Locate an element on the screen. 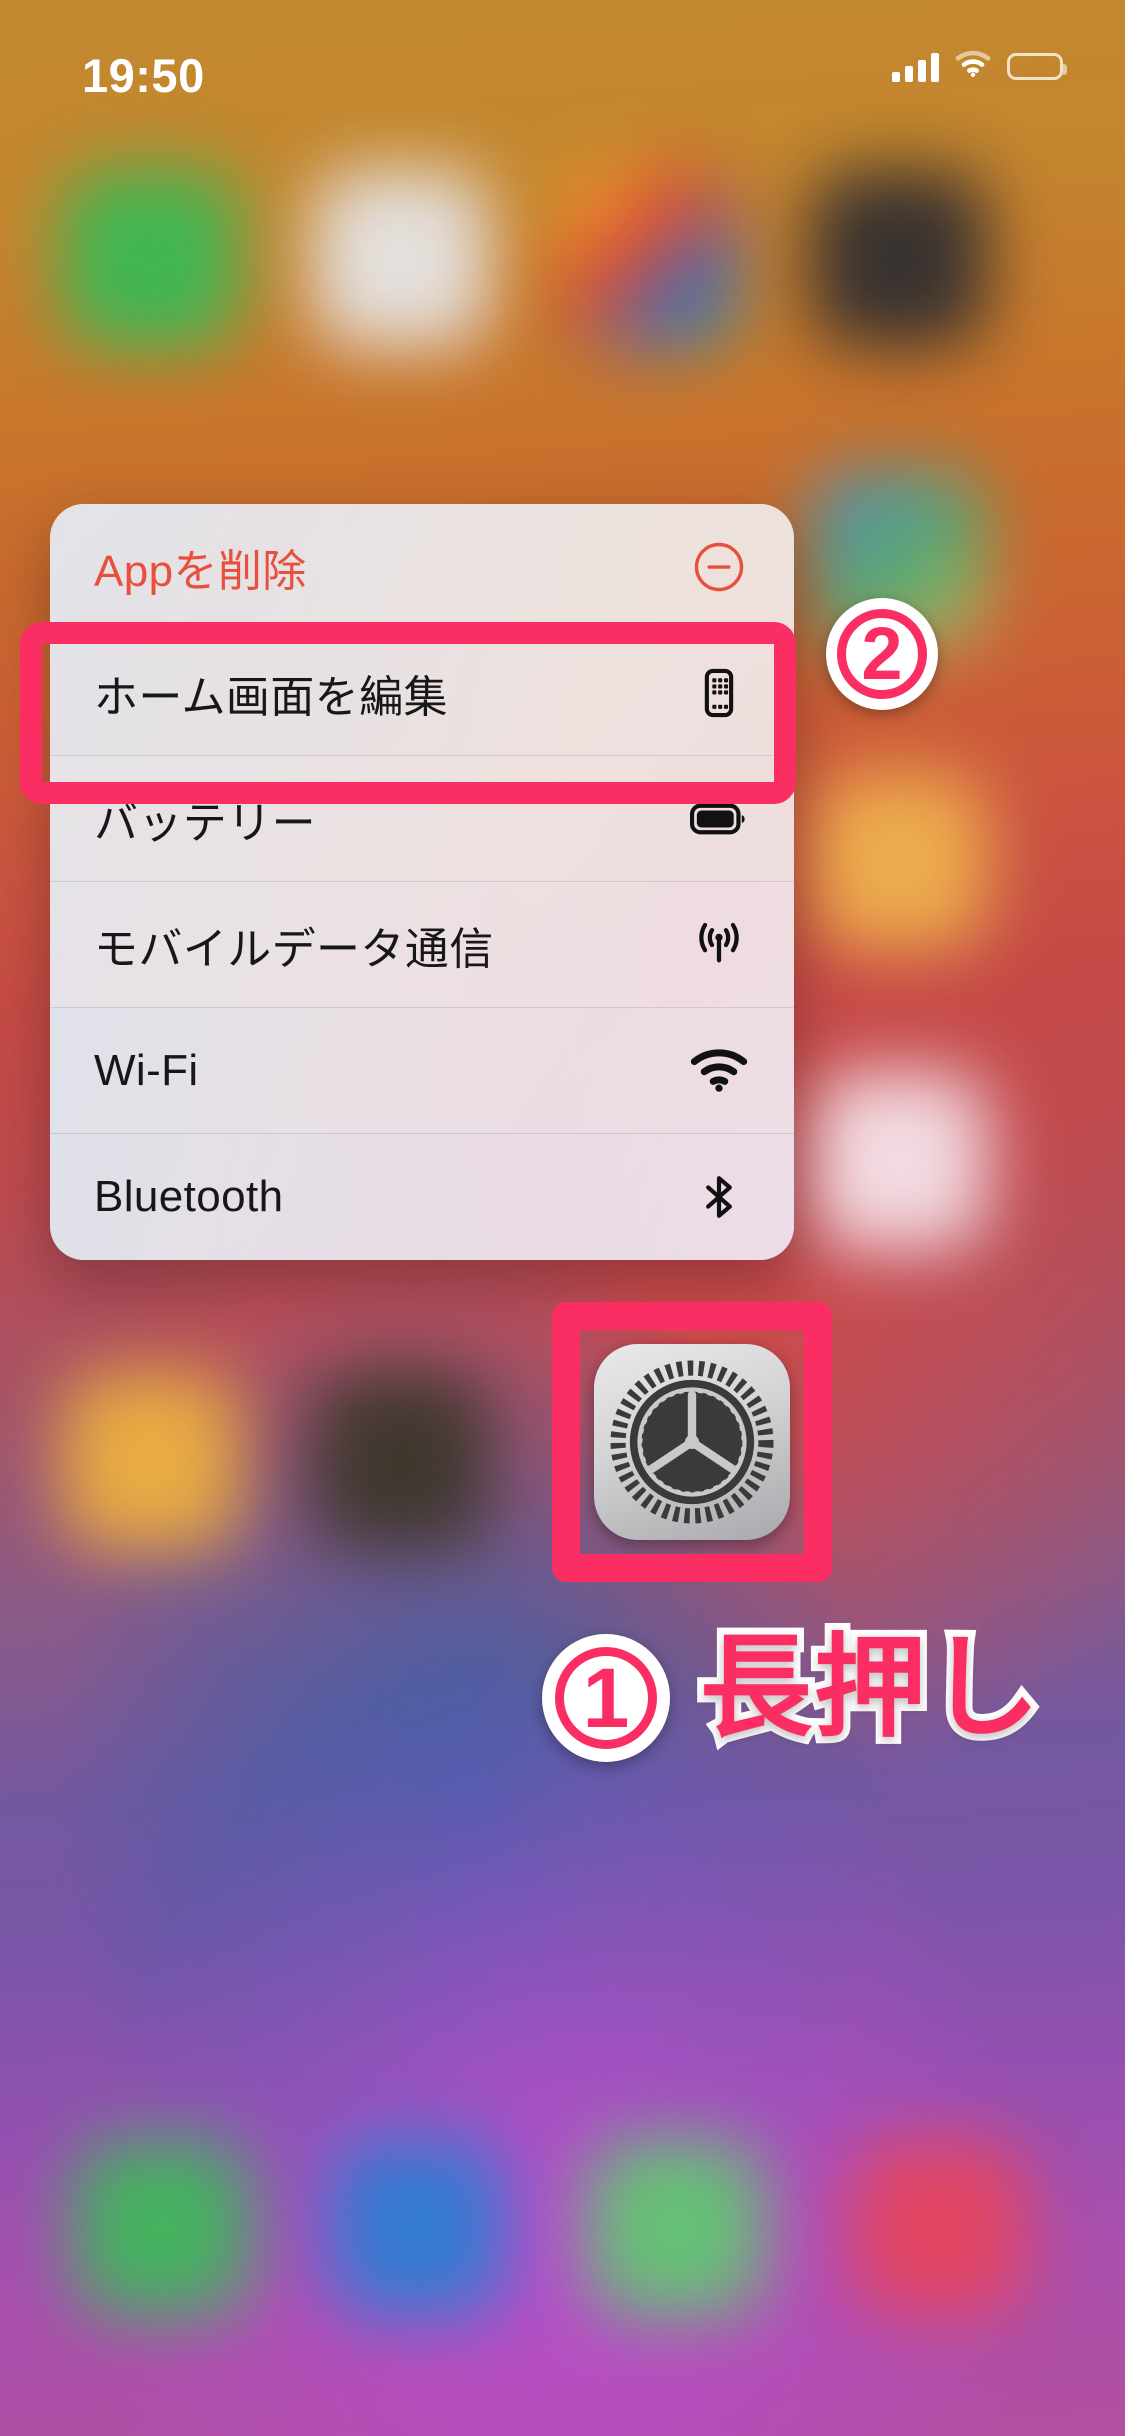  context-menu-item-label: Wi-Fi is located at coordinates (146, 1070).